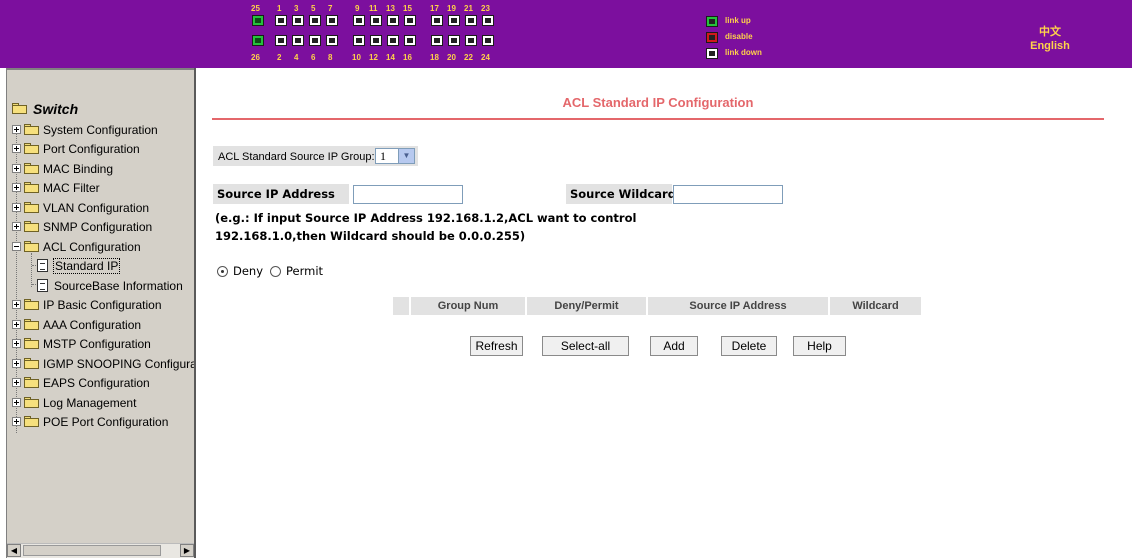 The height and width of the screenshot is (558, 1132). What do you see at coordinates (471, 40) in the screenshot?
I see `port-22-icon` at bounding box center [471, 40].